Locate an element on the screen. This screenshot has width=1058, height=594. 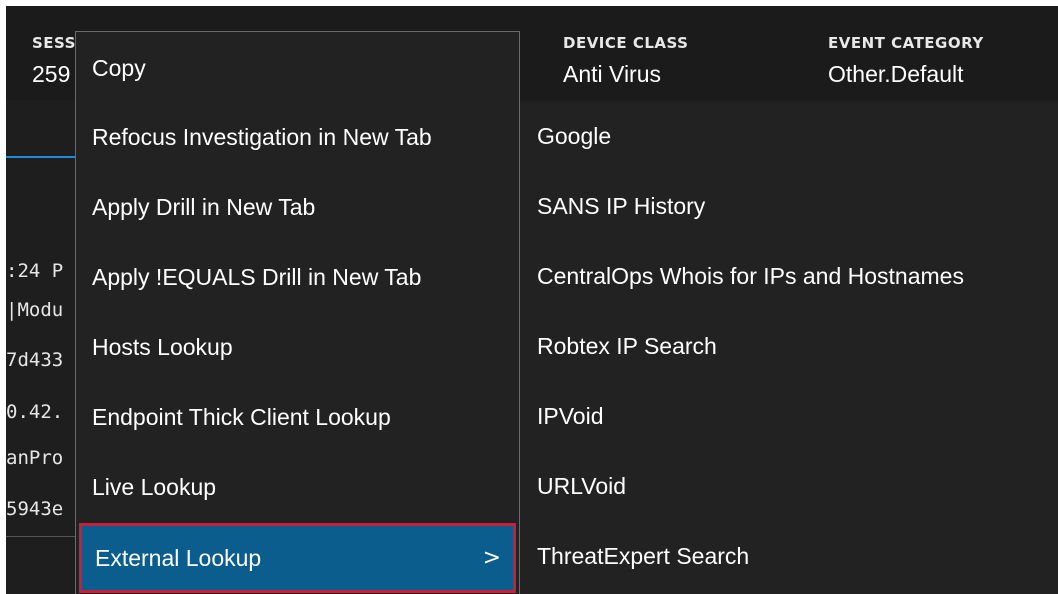
divider is located at coordinates (46, 536).